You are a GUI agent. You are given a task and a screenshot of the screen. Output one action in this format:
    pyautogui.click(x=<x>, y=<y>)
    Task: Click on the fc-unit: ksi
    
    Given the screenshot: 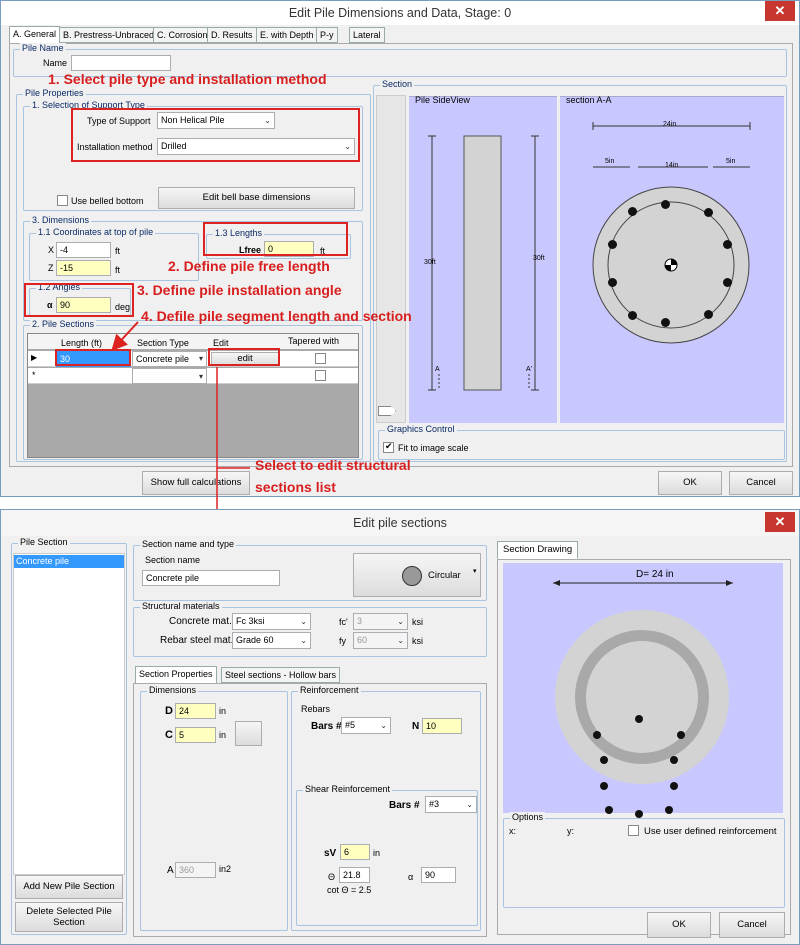 What is the action you would take?
    pyautogui.click(x=417, y=622)
    